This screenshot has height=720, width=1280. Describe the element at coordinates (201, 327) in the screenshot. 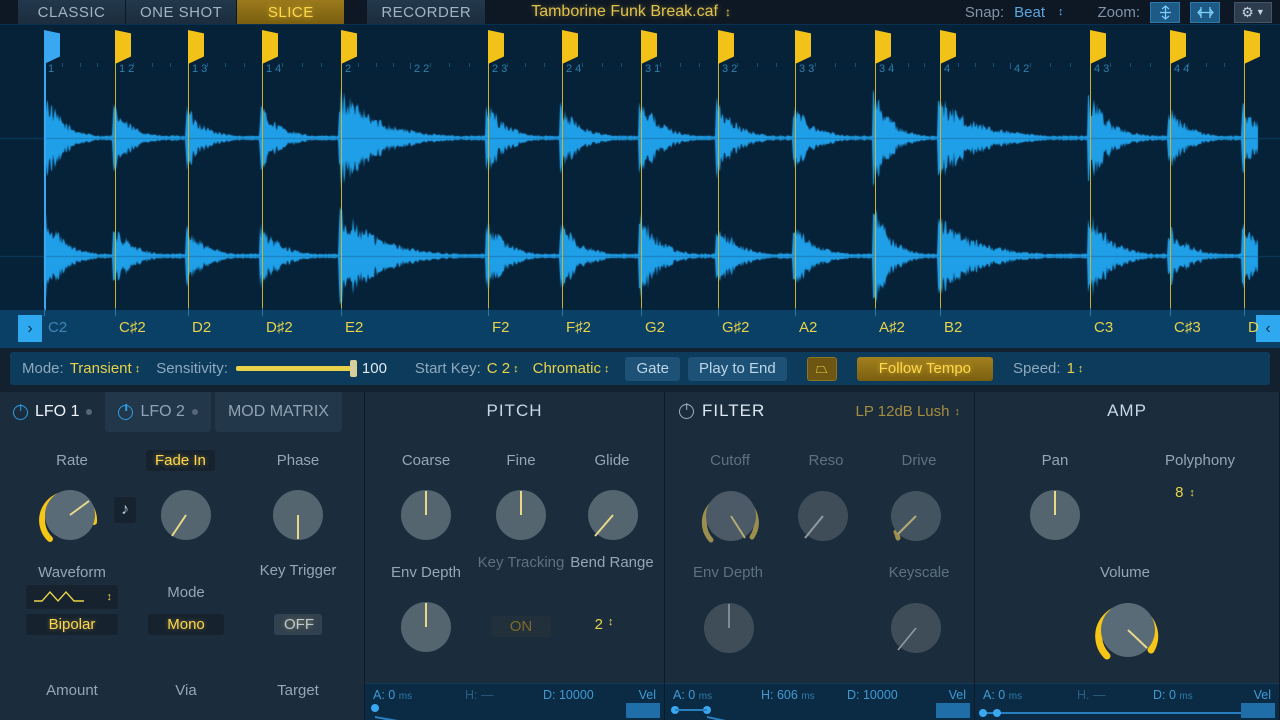

I see `key-label: D2` at that location.